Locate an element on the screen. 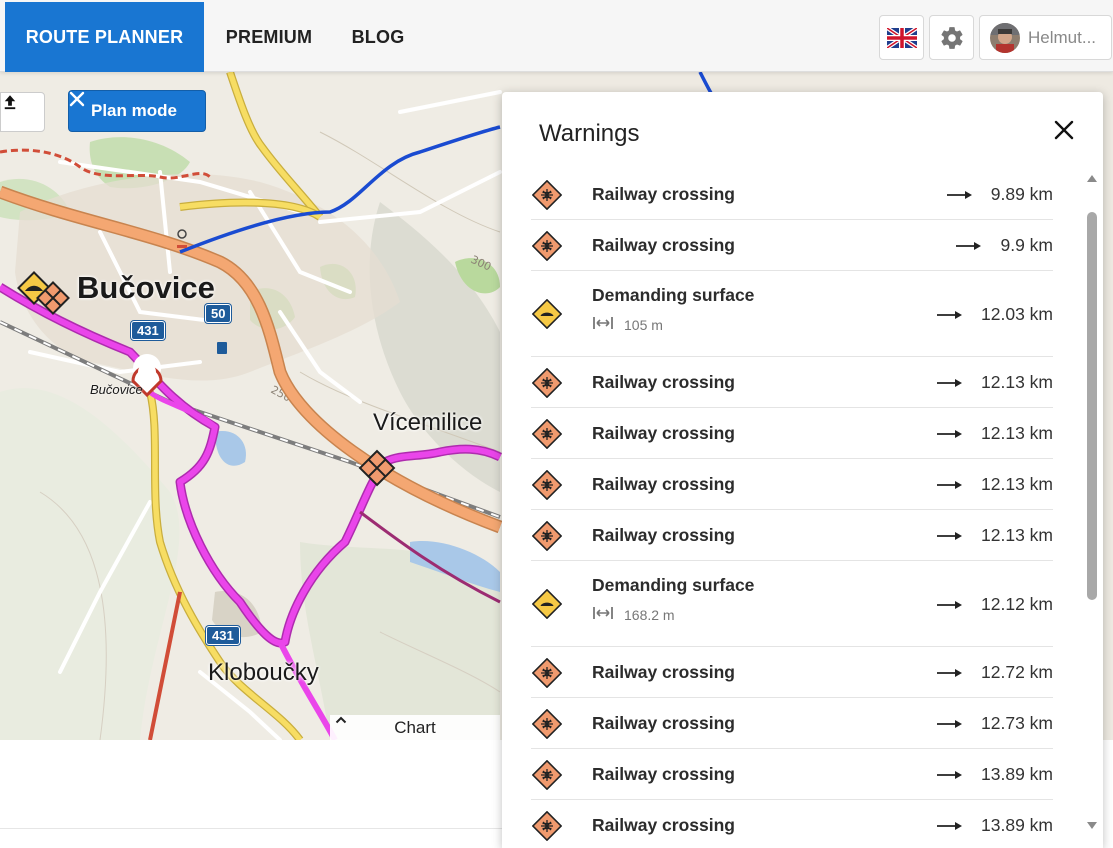  chevron-up-icon is located at coordinates (341, 720).